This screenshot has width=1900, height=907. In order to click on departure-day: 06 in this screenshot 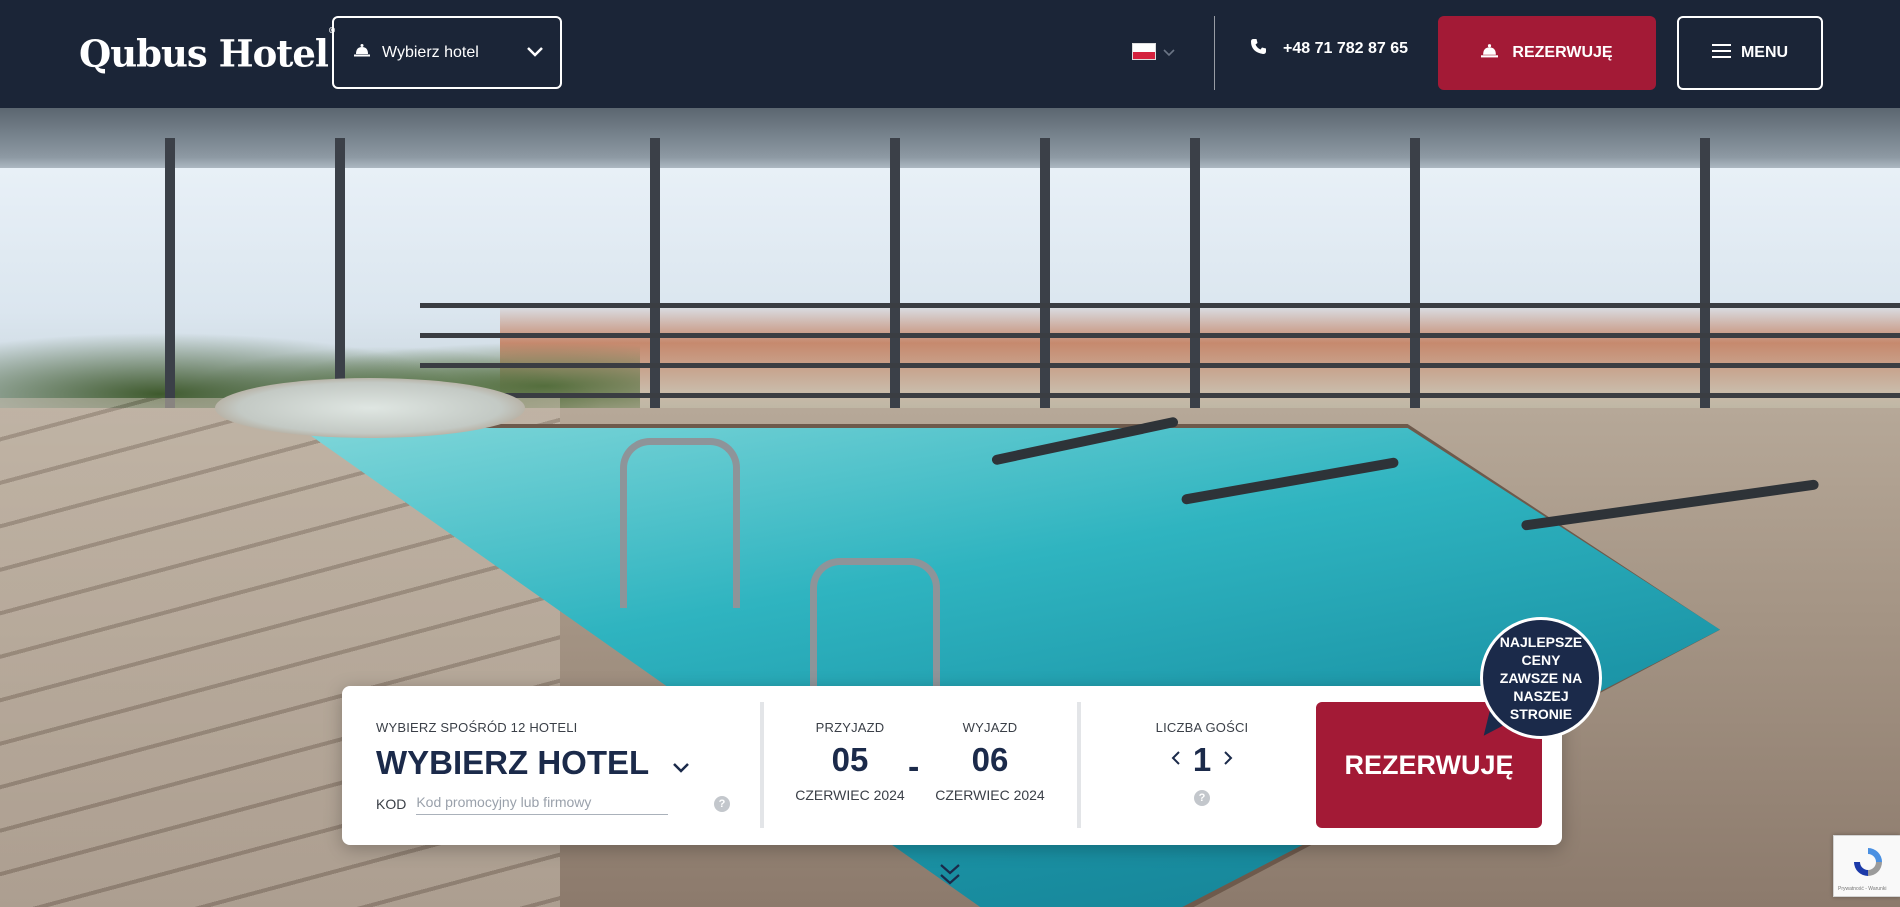, I will do `click(990, 759)`.